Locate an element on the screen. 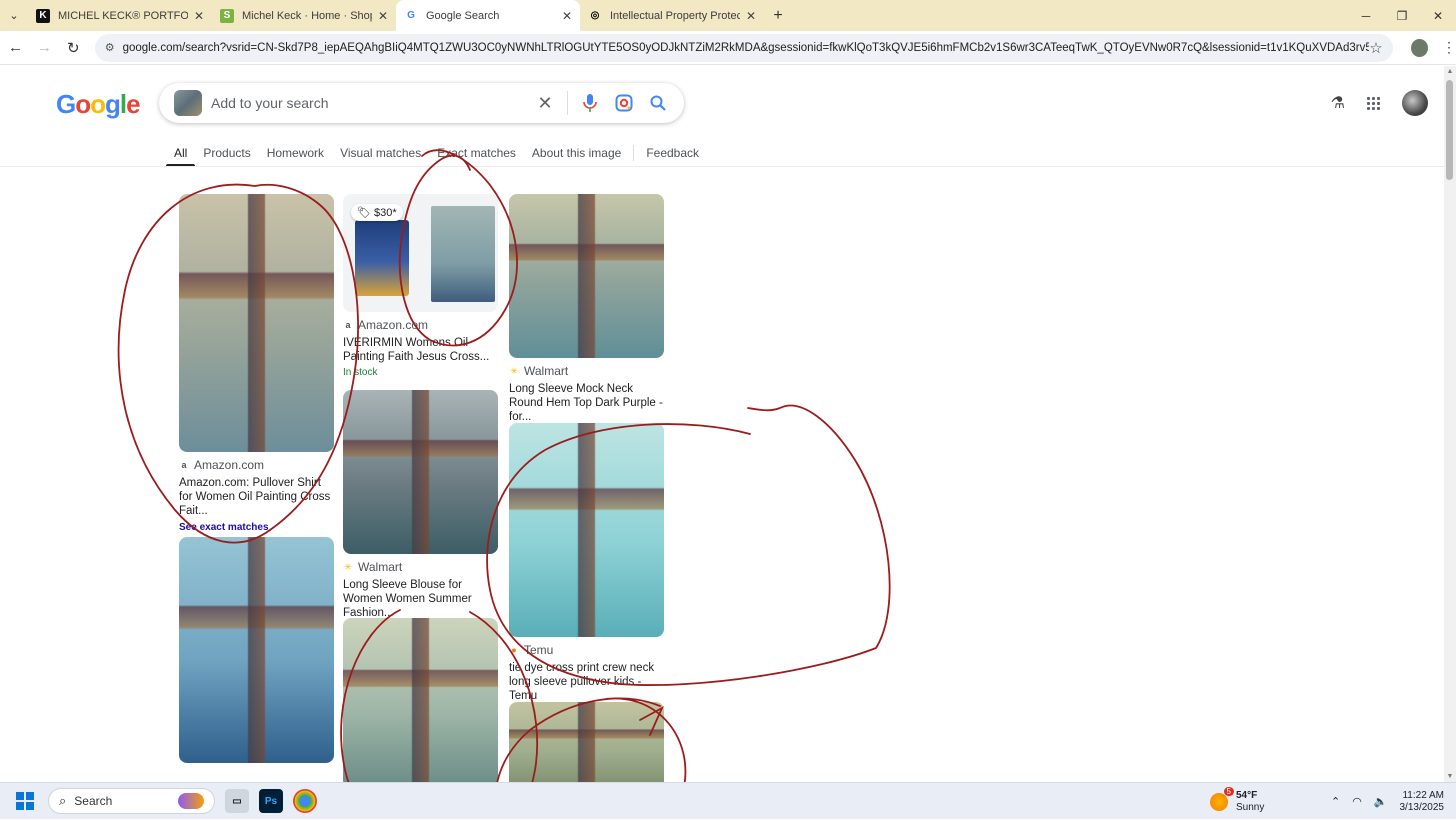 The height and width of the screenshot is (820, 1456). clear-x-icon: ✕ is located at coordinates (545, 103).